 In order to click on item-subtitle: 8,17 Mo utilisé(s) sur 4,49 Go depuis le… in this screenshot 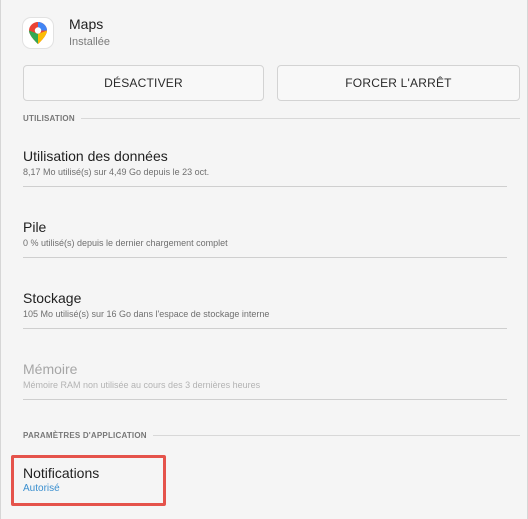, I will do `click(116, 172)`.